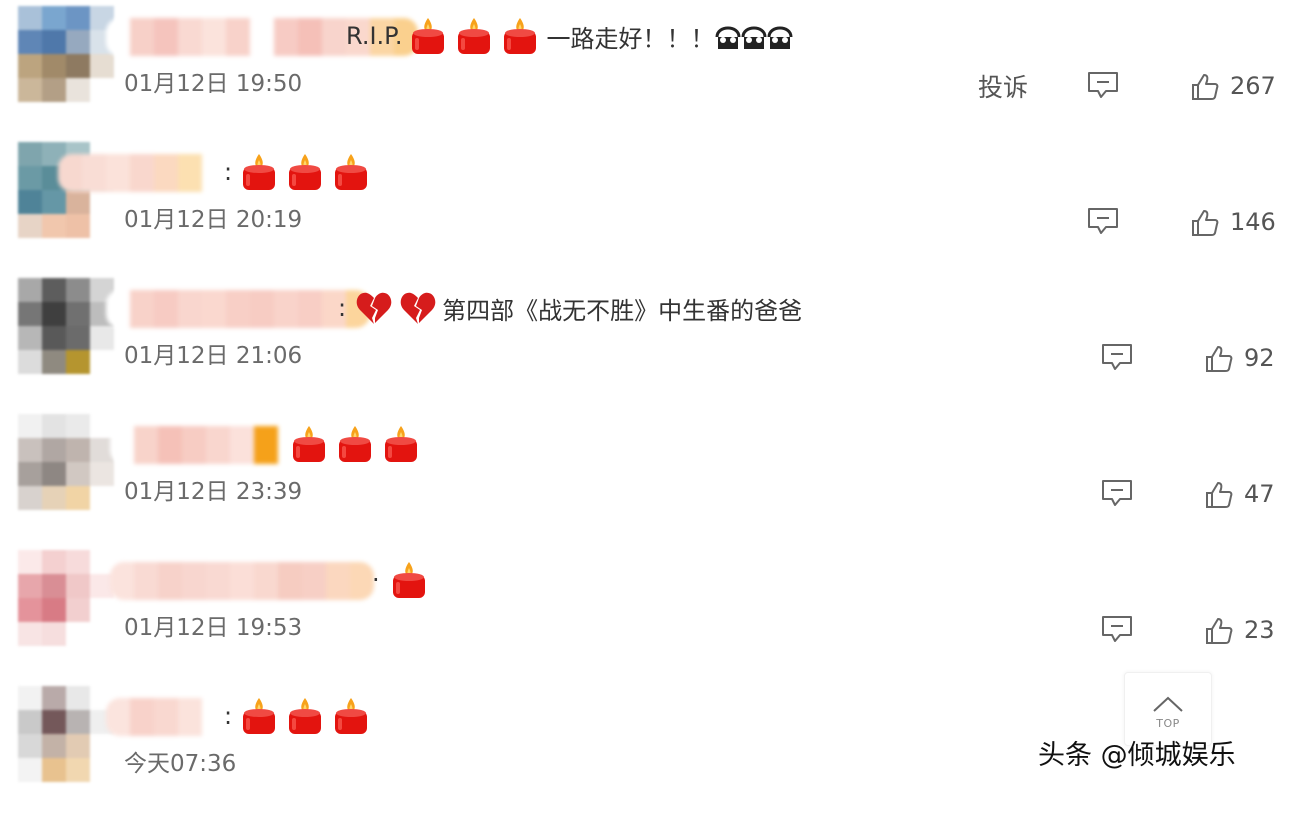 This screenshot has width=1302, height=816. Describe the element at coordinates (1259, 494) in the screenshot. I see `like-count: 47` at that location.